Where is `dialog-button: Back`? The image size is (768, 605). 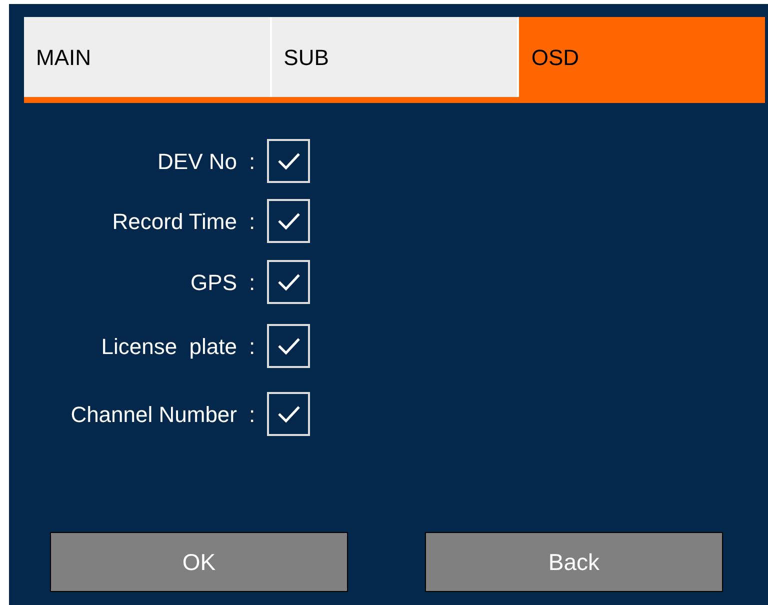
dialog-button: Back is located at coordinates (574, 562).